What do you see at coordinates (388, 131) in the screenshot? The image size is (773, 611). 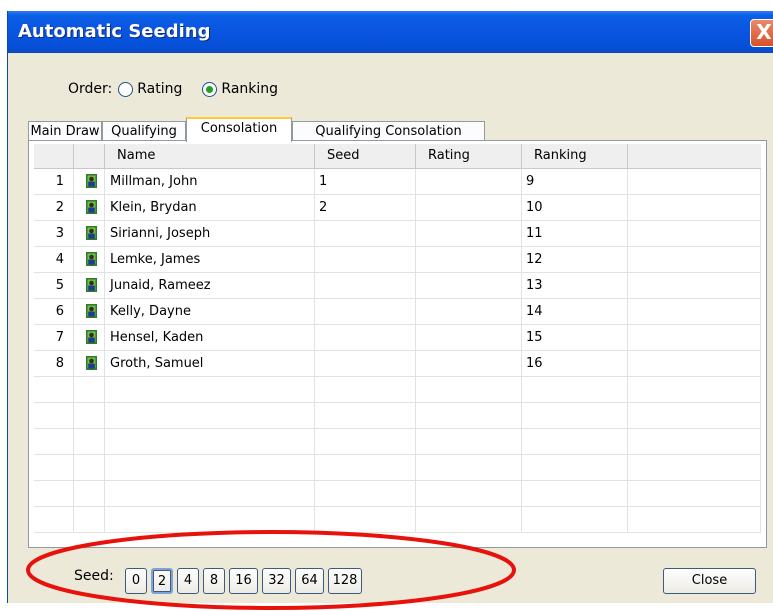 I see `tab-qualifying-consolation: Qualifying Consolation` at bounding box center [388, 131].